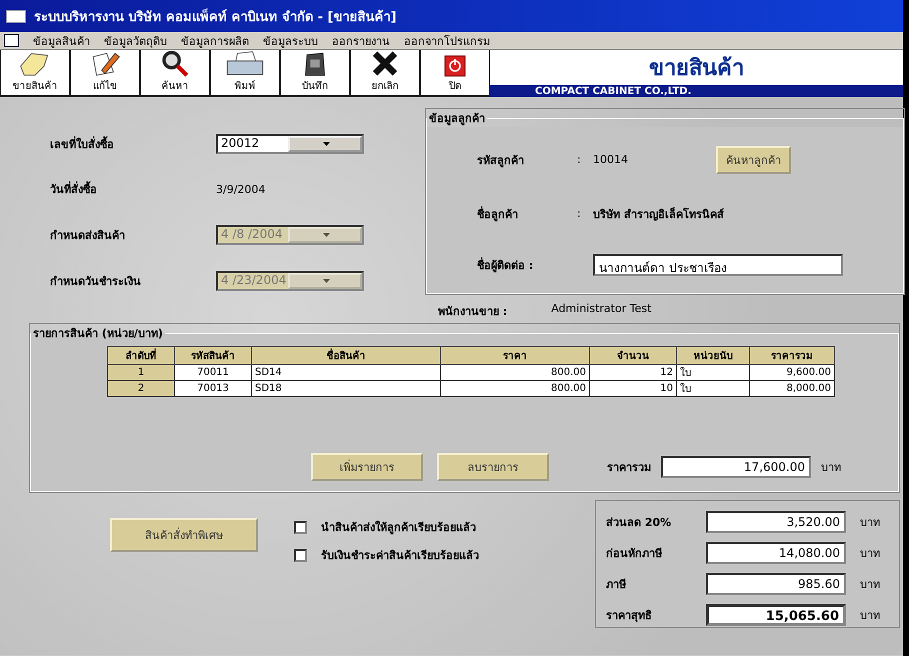 The height and width of the screenshot is (656, 909). I want to click on menu-item: ข้อมูลสินค้า, so click(61, 41).